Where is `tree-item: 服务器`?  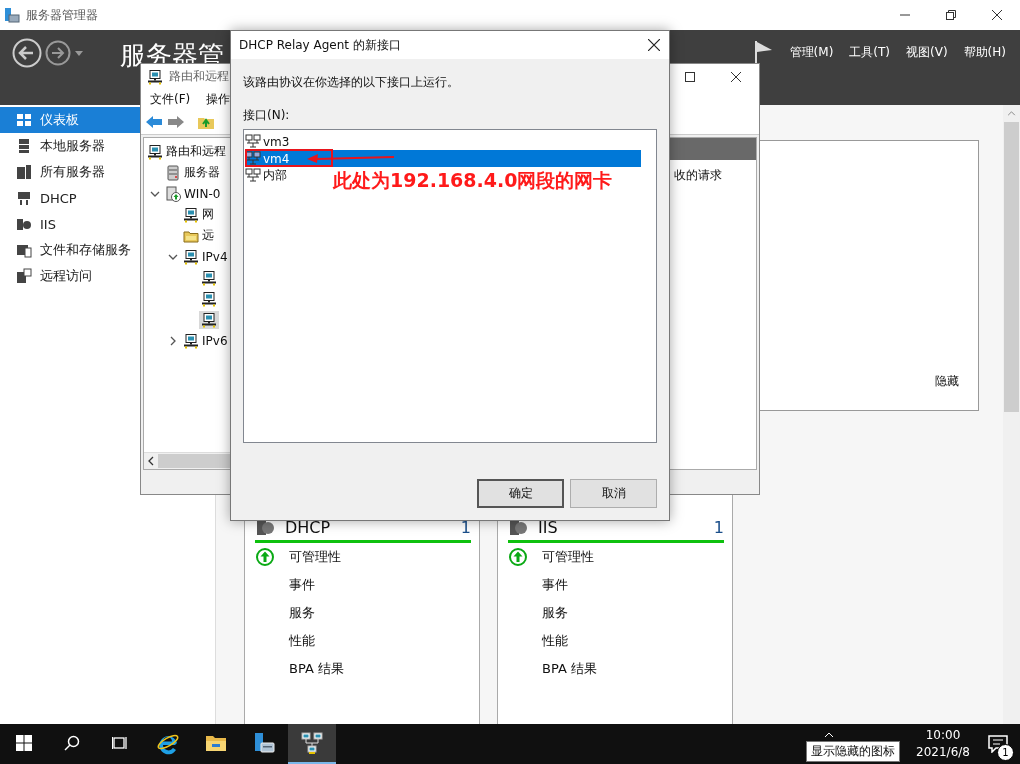
tree-item: 服务器 is located at coordinates (192, 172).